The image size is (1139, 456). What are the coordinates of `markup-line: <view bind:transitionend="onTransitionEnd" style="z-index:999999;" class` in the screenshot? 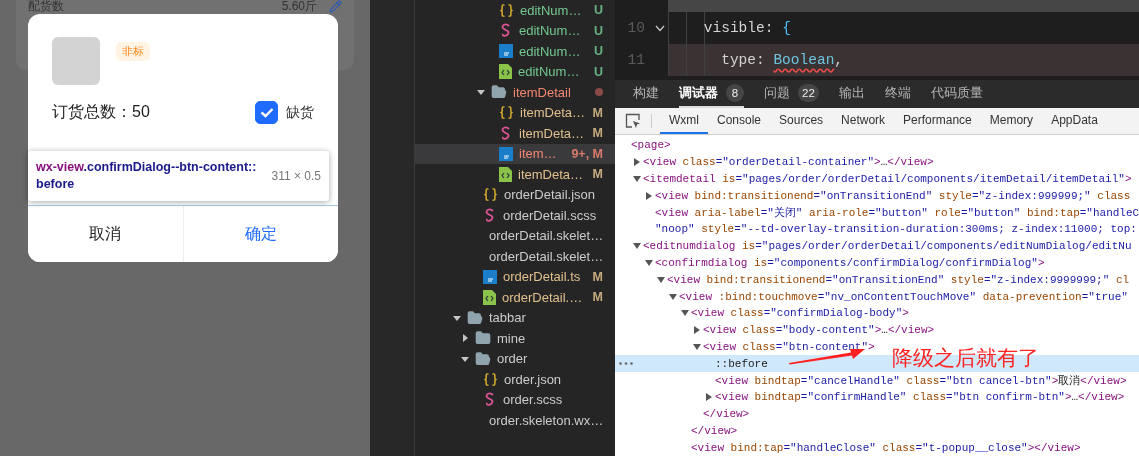 It's located at (893, 195).